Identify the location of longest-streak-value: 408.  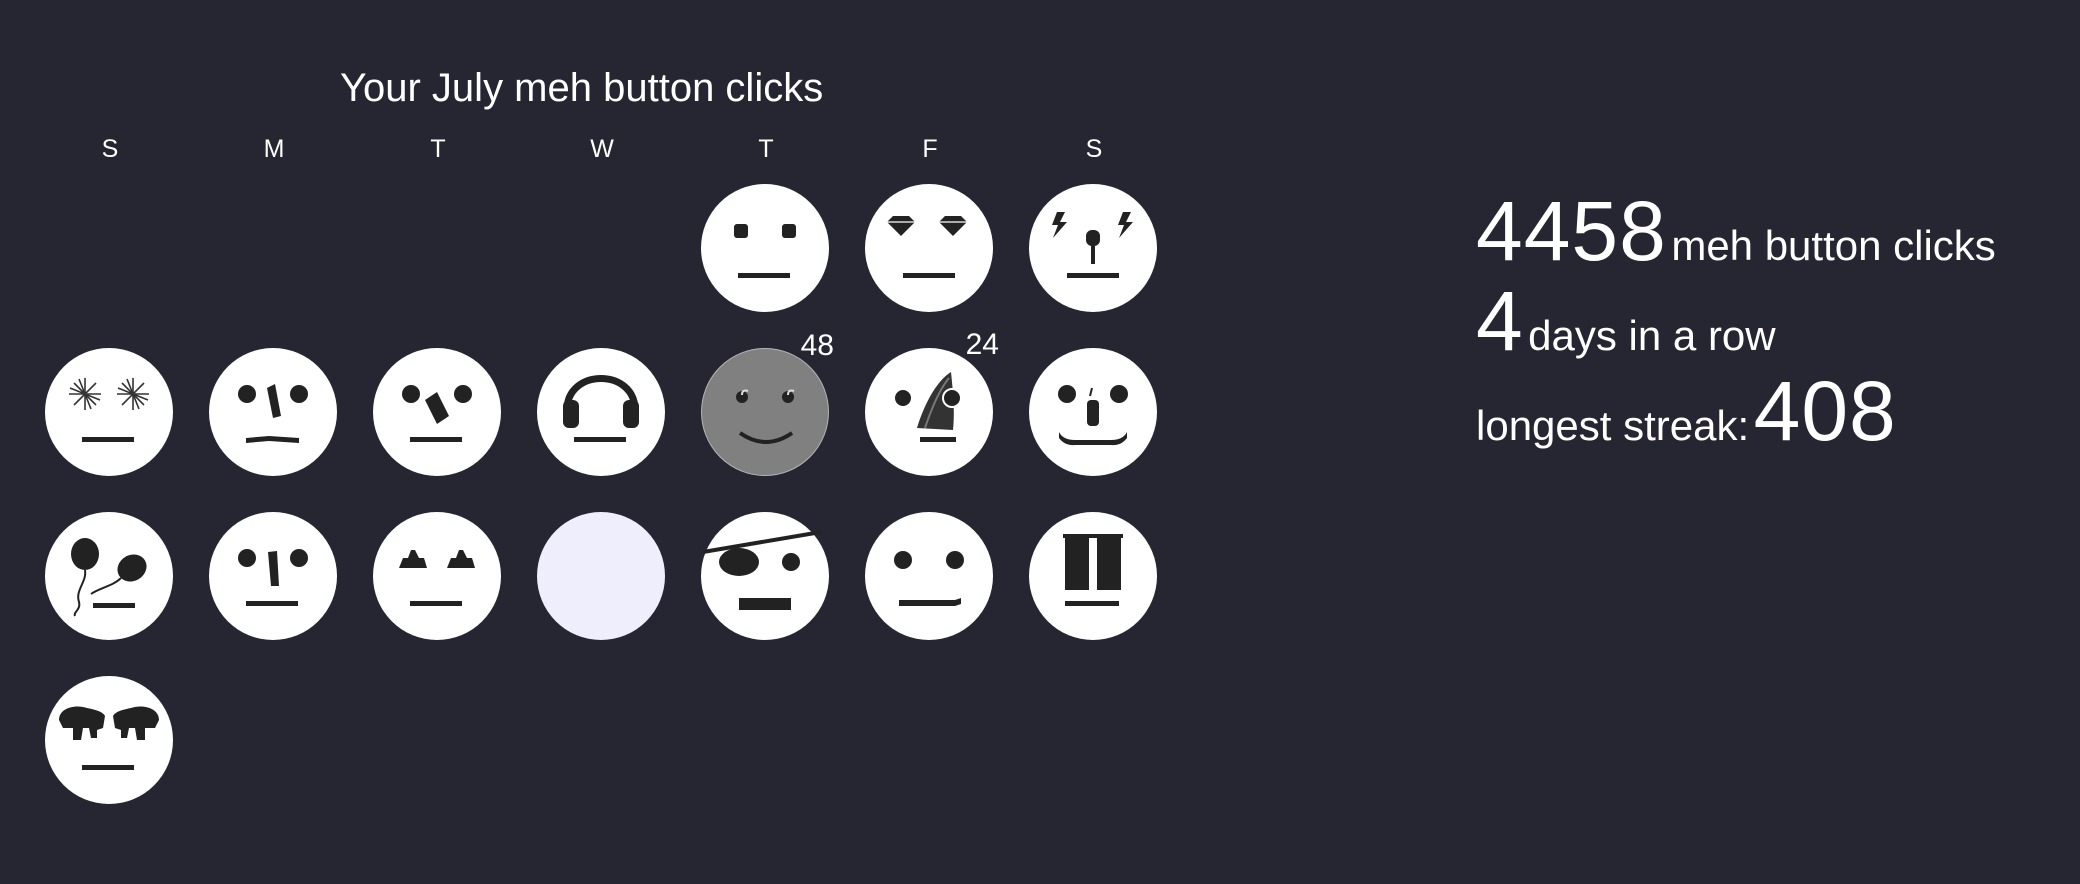
(1825, 411).